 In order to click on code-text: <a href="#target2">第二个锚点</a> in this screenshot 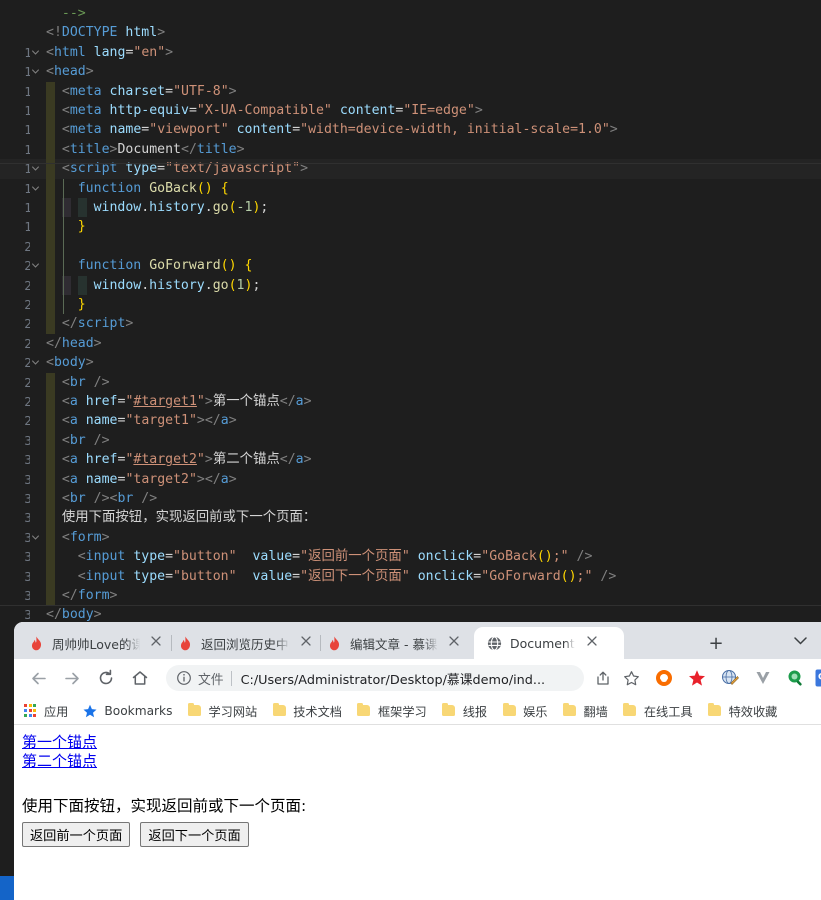, I will do `click(186, 460)`.